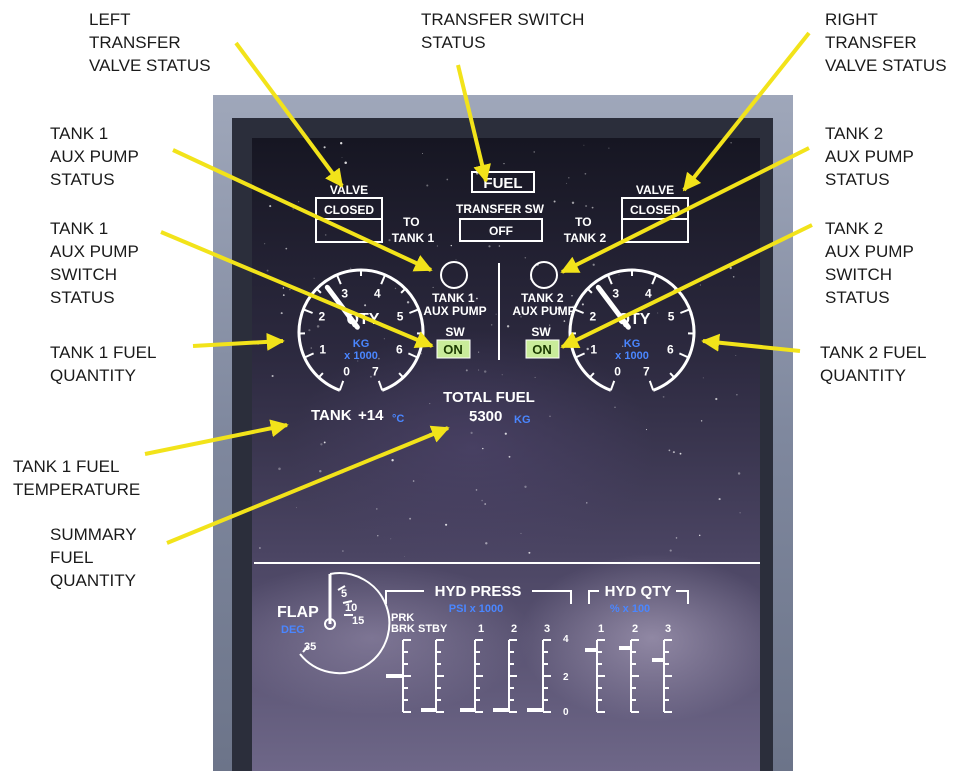  What do you see at coordinates (585, 230) in the screenshot?
I see `to-tank2-label: TO TANK 2` at bounding box center [585, 230].